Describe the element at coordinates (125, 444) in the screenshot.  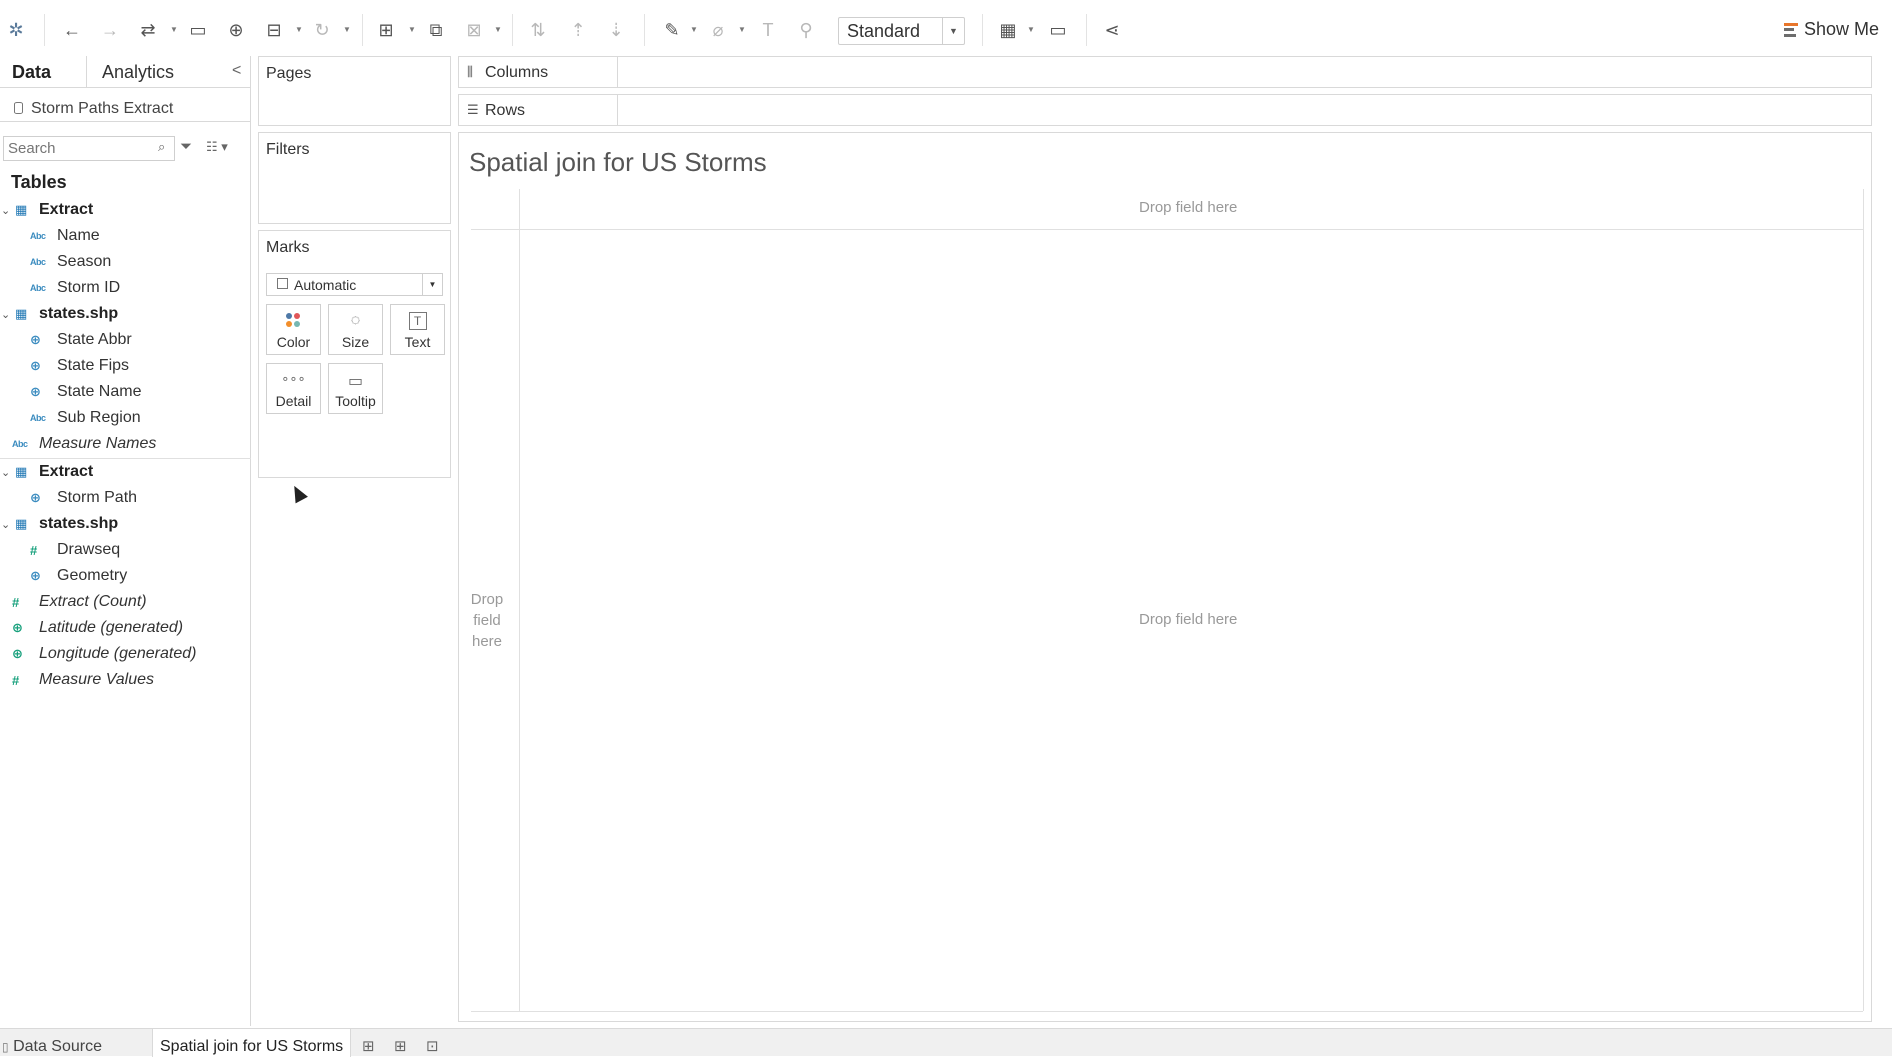
I see `field-row: Abc Measure Names` at that location.